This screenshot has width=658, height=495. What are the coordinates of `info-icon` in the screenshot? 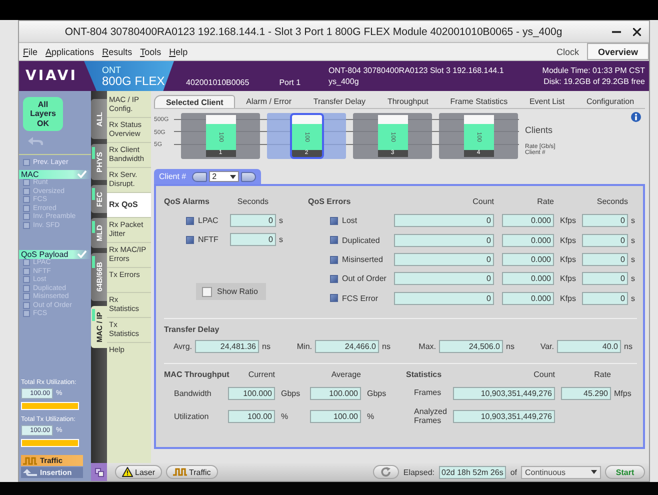 It's located at (636, 117).